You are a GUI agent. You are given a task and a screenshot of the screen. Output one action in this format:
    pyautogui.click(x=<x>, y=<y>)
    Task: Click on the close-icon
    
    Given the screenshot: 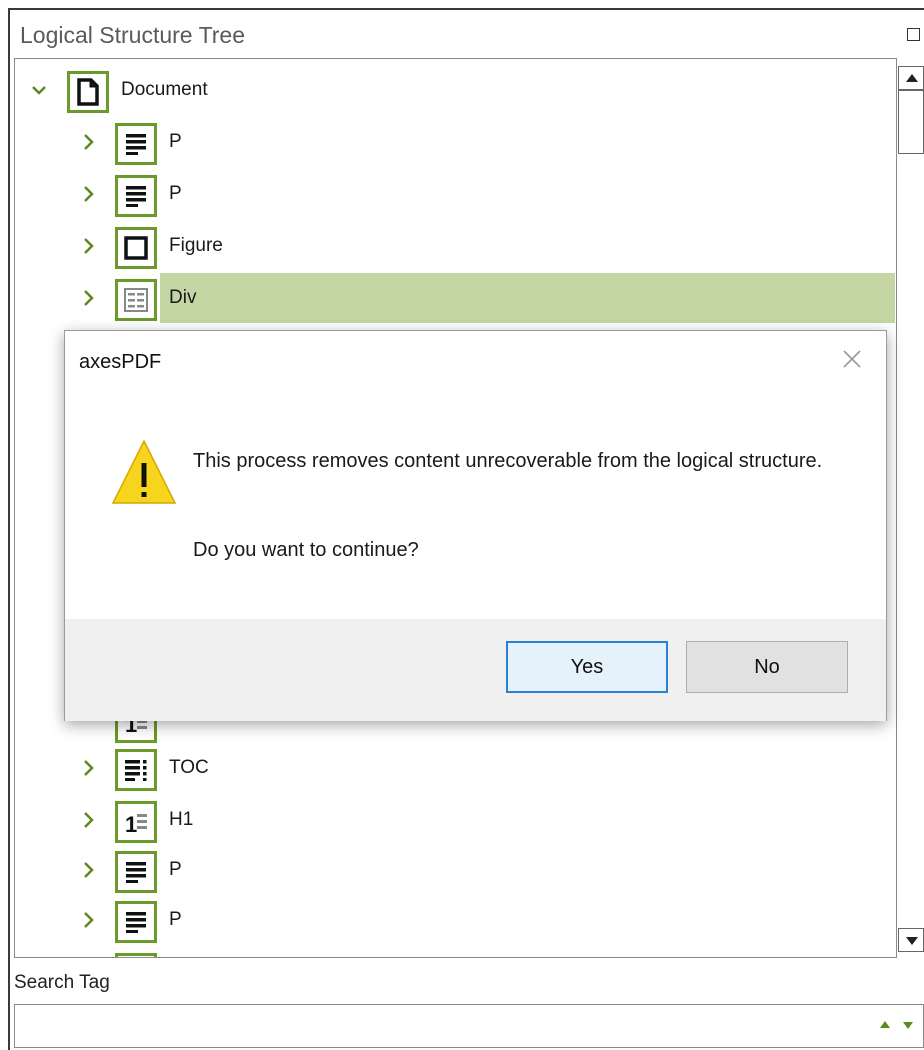 What is the action you would take?
    pyautogui.click(x=852, y=359)
    